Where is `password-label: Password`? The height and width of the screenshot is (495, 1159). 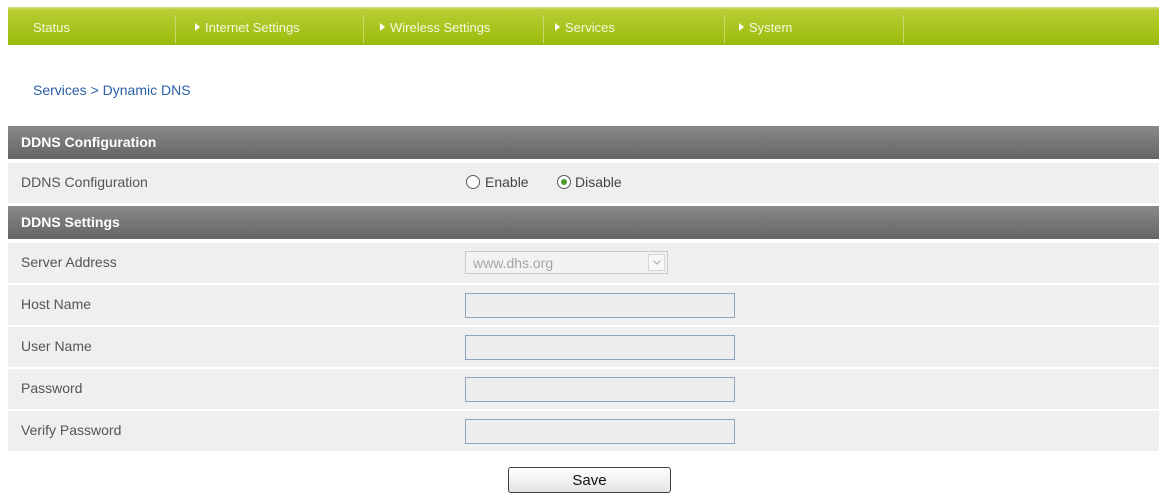 password-label: Password is located at coordinates (52, 388).